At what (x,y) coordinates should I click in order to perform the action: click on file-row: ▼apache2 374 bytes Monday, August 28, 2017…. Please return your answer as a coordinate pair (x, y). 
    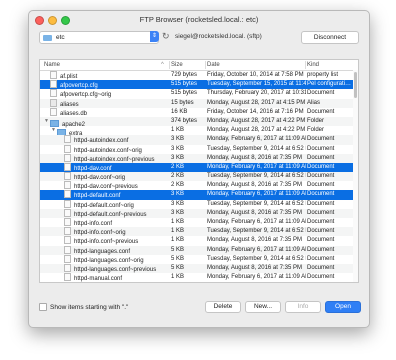
    Looking at the image, I should click on (199, 122).